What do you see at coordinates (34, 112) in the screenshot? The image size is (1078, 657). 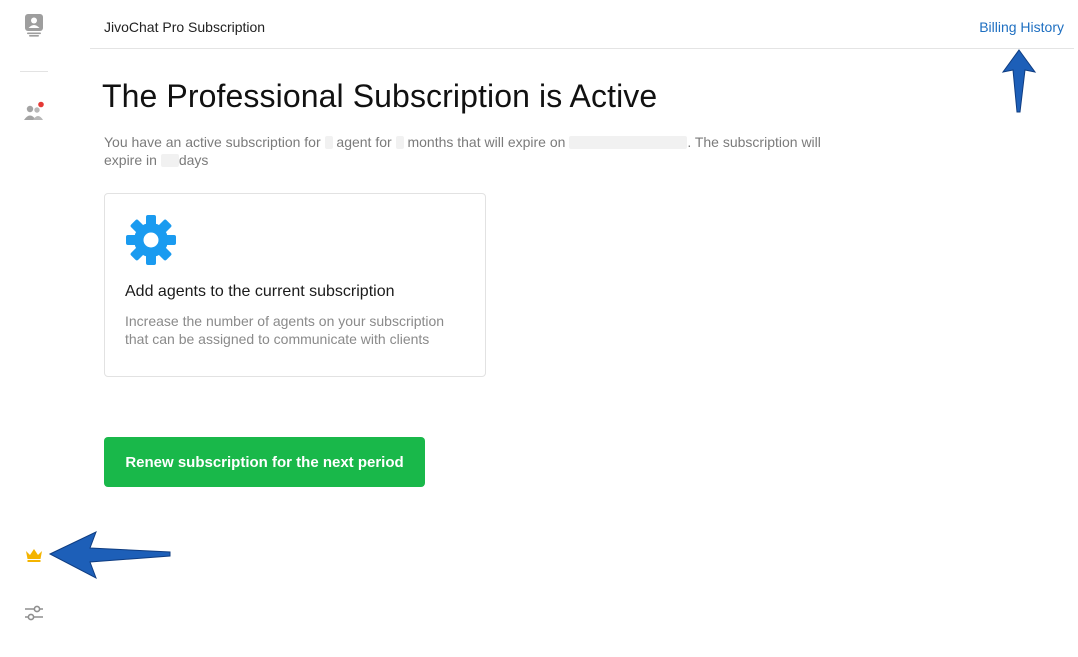 I see `team-icon` at bounding box center [34, 112].